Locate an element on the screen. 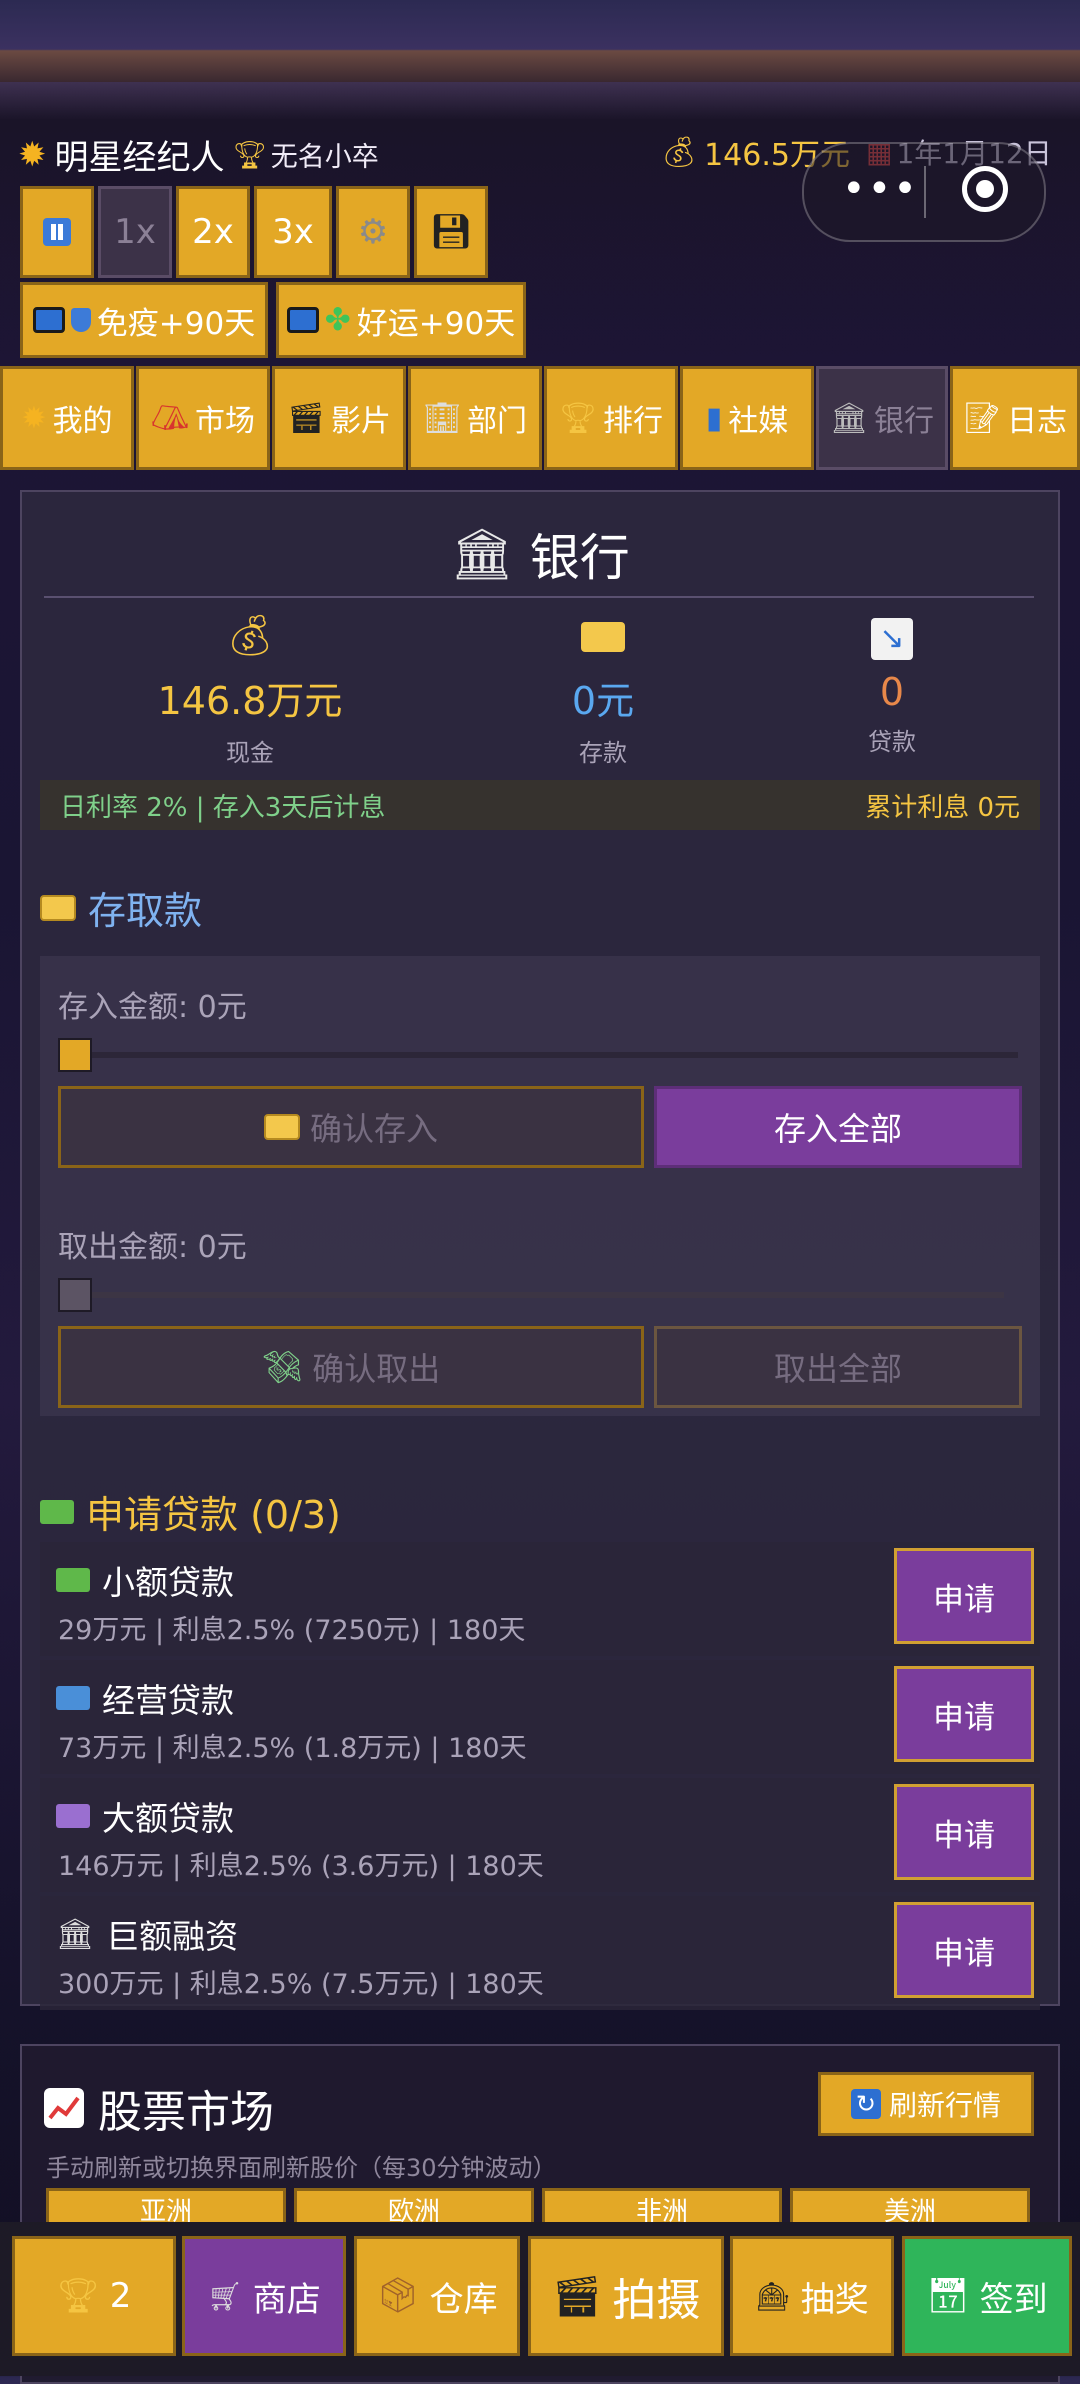 The height and width of the screenshot is (2384, 1080). pause-button is located at coordinates (57, 232).